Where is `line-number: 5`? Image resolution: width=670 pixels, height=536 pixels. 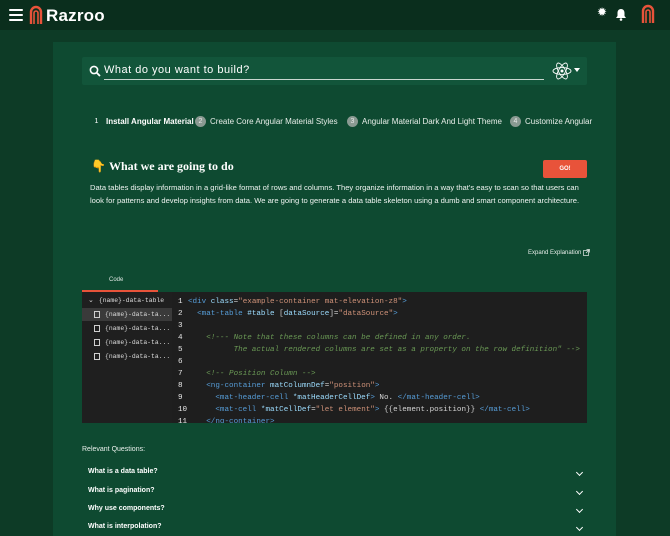 line-number: 5 is located at coordinates (180, 350).